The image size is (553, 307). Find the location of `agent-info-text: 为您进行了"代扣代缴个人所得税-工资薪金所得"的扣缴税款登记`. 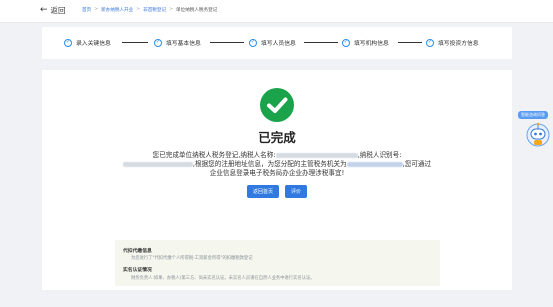

agent-info-text: 为您进行了"代扣代缴个人所得税-工资薪金所得"的扣缴税款登记 is located at coordinates (192, 258).